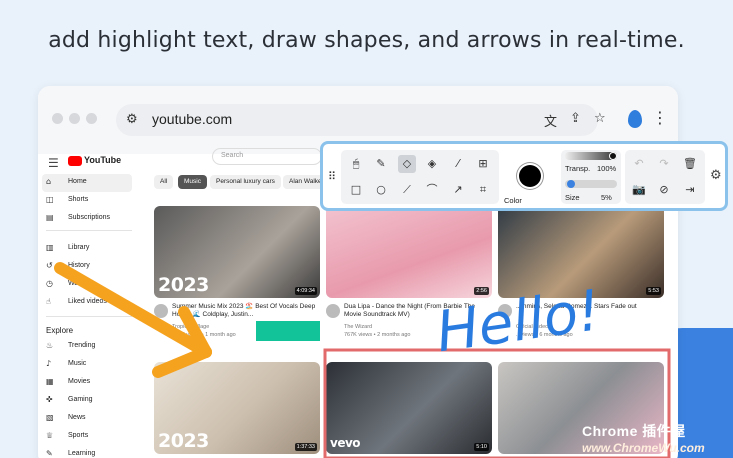 Image resolution: width=733 pixels, height=458 pixels. Describe the element at coordinates (643, 448) in the screenshot. I see `watermark-url: www.ChromeWu.com` at that location.